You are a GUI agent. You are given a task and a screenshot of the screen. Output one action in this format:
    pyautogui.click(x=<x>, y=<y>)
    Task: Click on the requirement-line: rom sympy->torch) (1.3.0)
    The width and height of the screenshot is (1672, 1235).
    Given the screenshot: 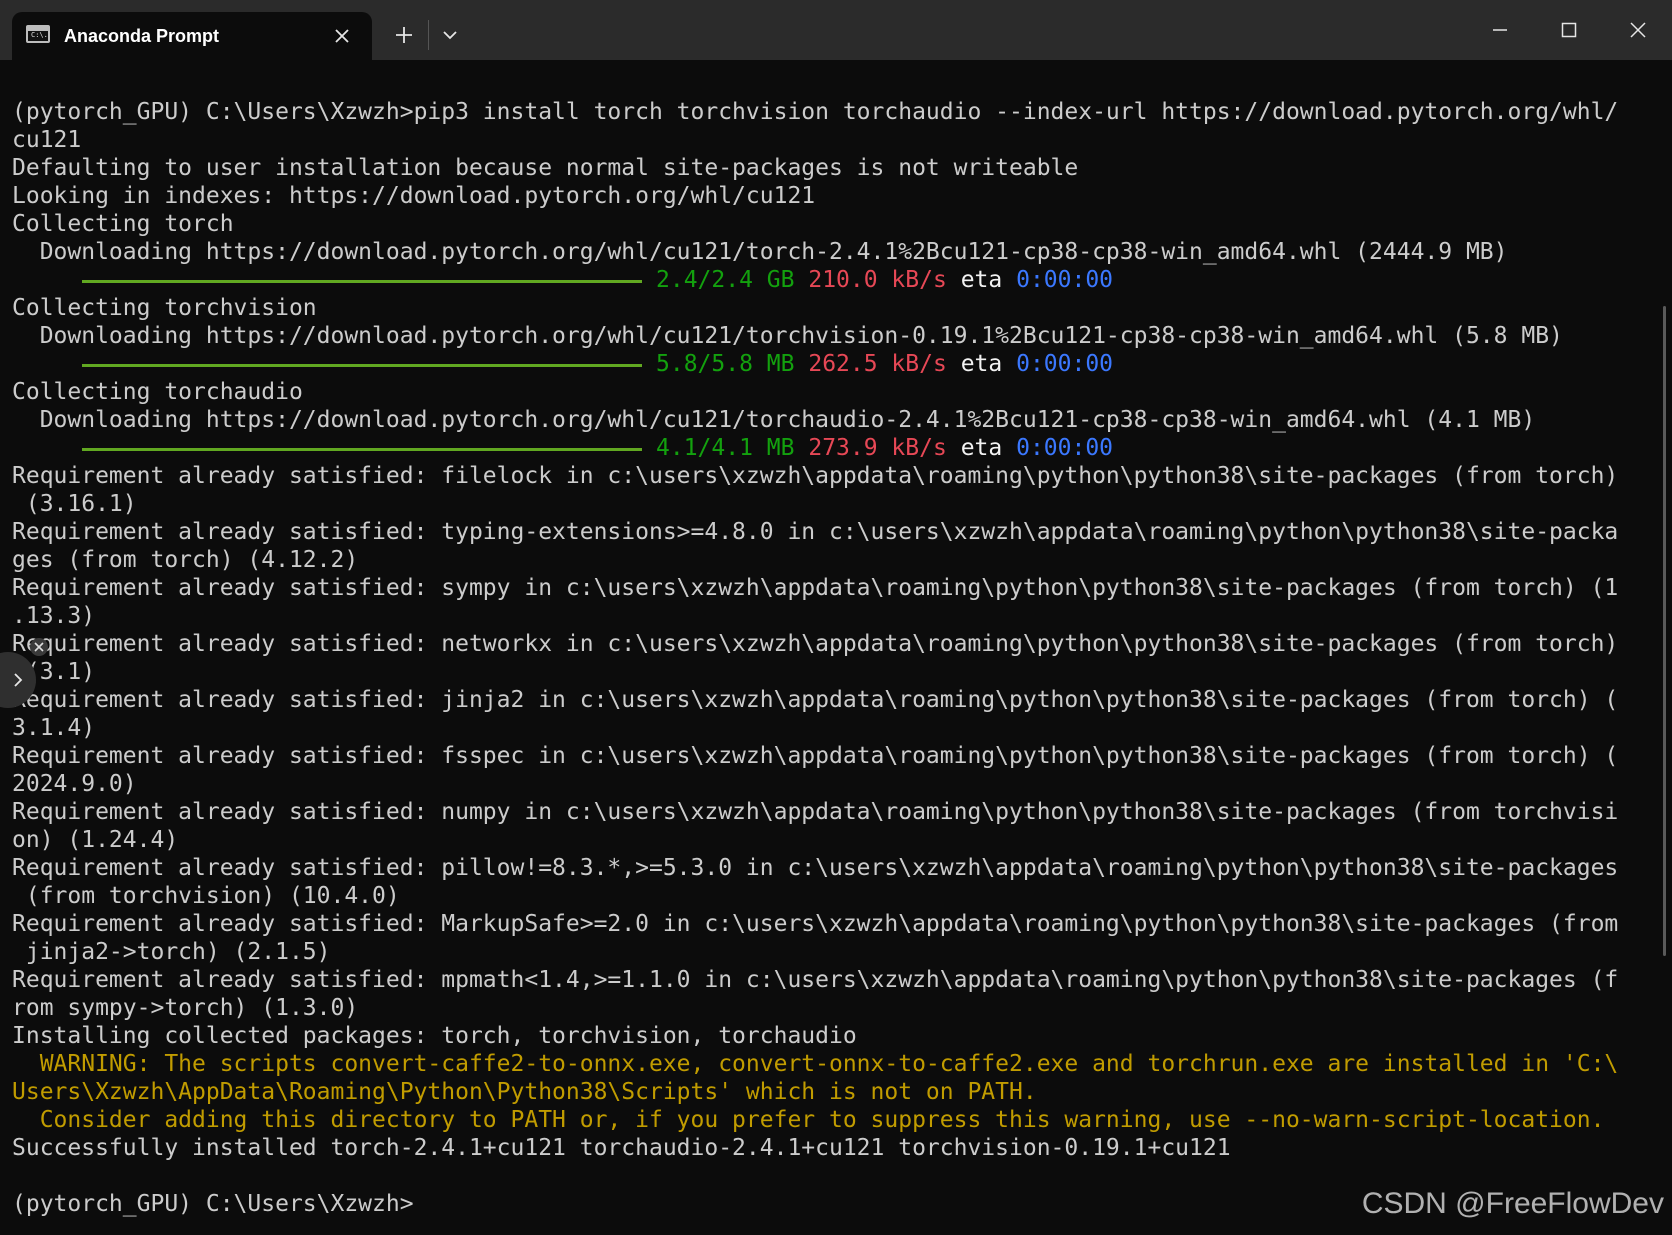 What is the action you would take?
    pyautogui.click(x=185, y=1008)
    